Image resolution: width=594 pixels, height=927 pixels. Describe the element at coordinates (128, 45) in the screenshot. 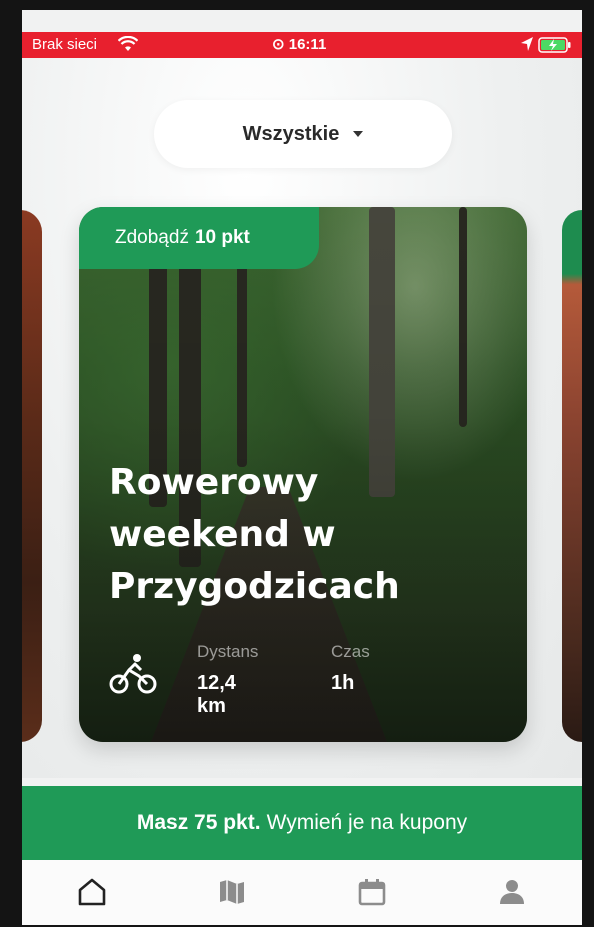

I see `wifi-icon` at that location.